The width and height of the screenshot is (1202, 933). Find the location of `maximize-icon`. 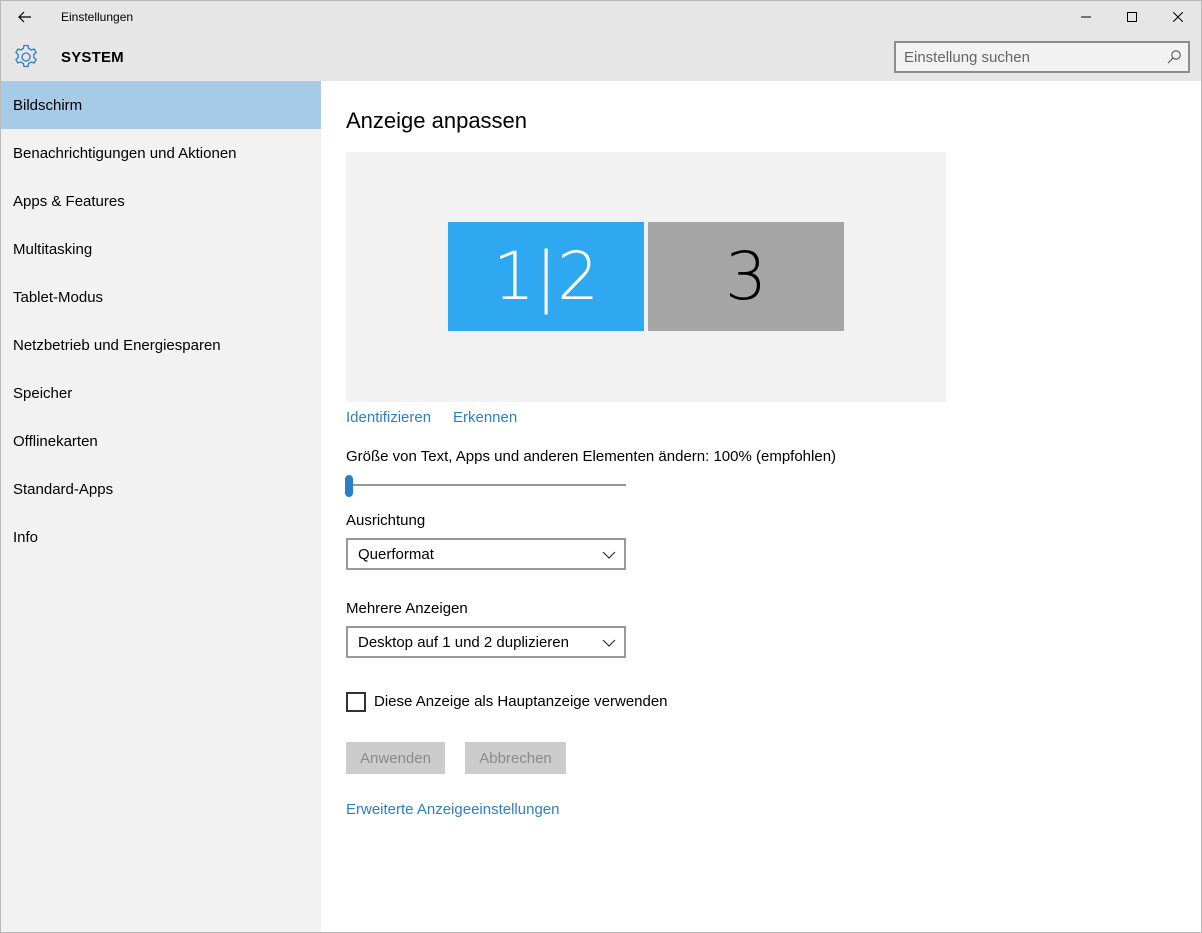

maximize-icon is located at coordinates (1132, 17).